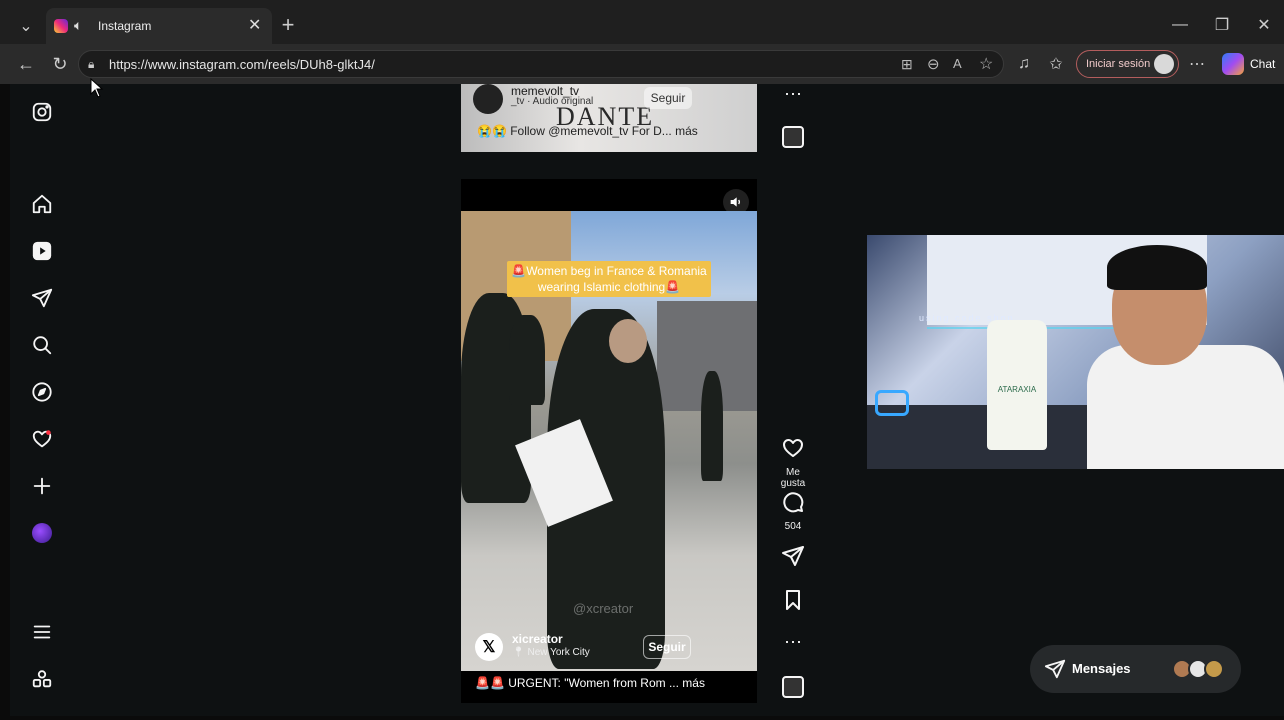 The height and width of the screenshot is (720, 1284). I want to click on like-button: Me gusta, so click(793, 462).